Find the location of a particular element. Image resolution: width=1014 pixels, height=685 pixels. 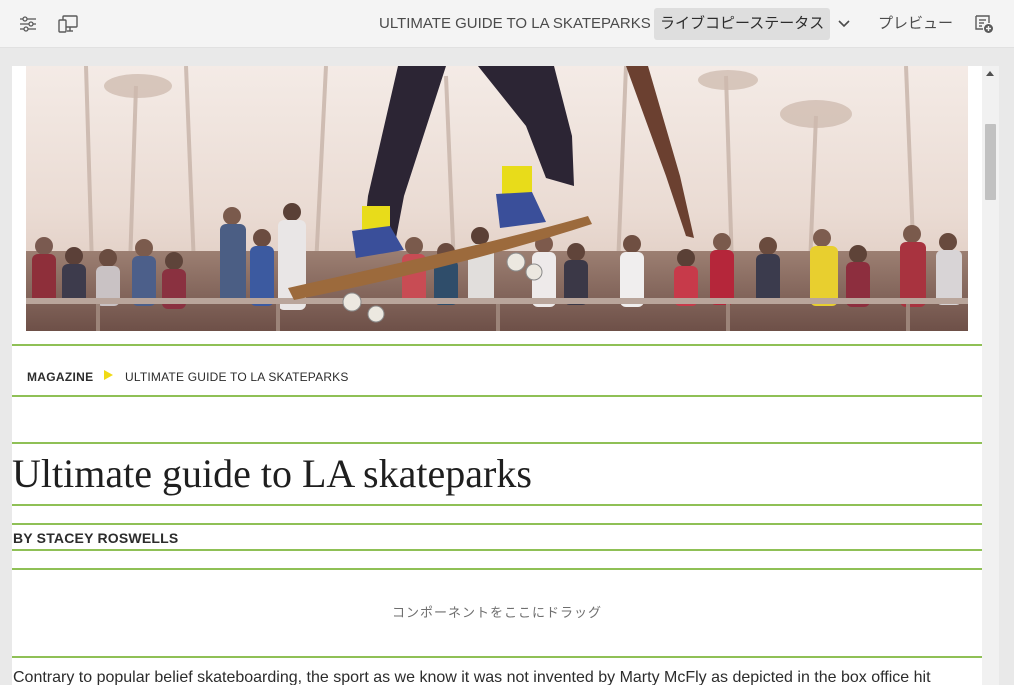

emulator-icon is located at coordinates (68, 24).